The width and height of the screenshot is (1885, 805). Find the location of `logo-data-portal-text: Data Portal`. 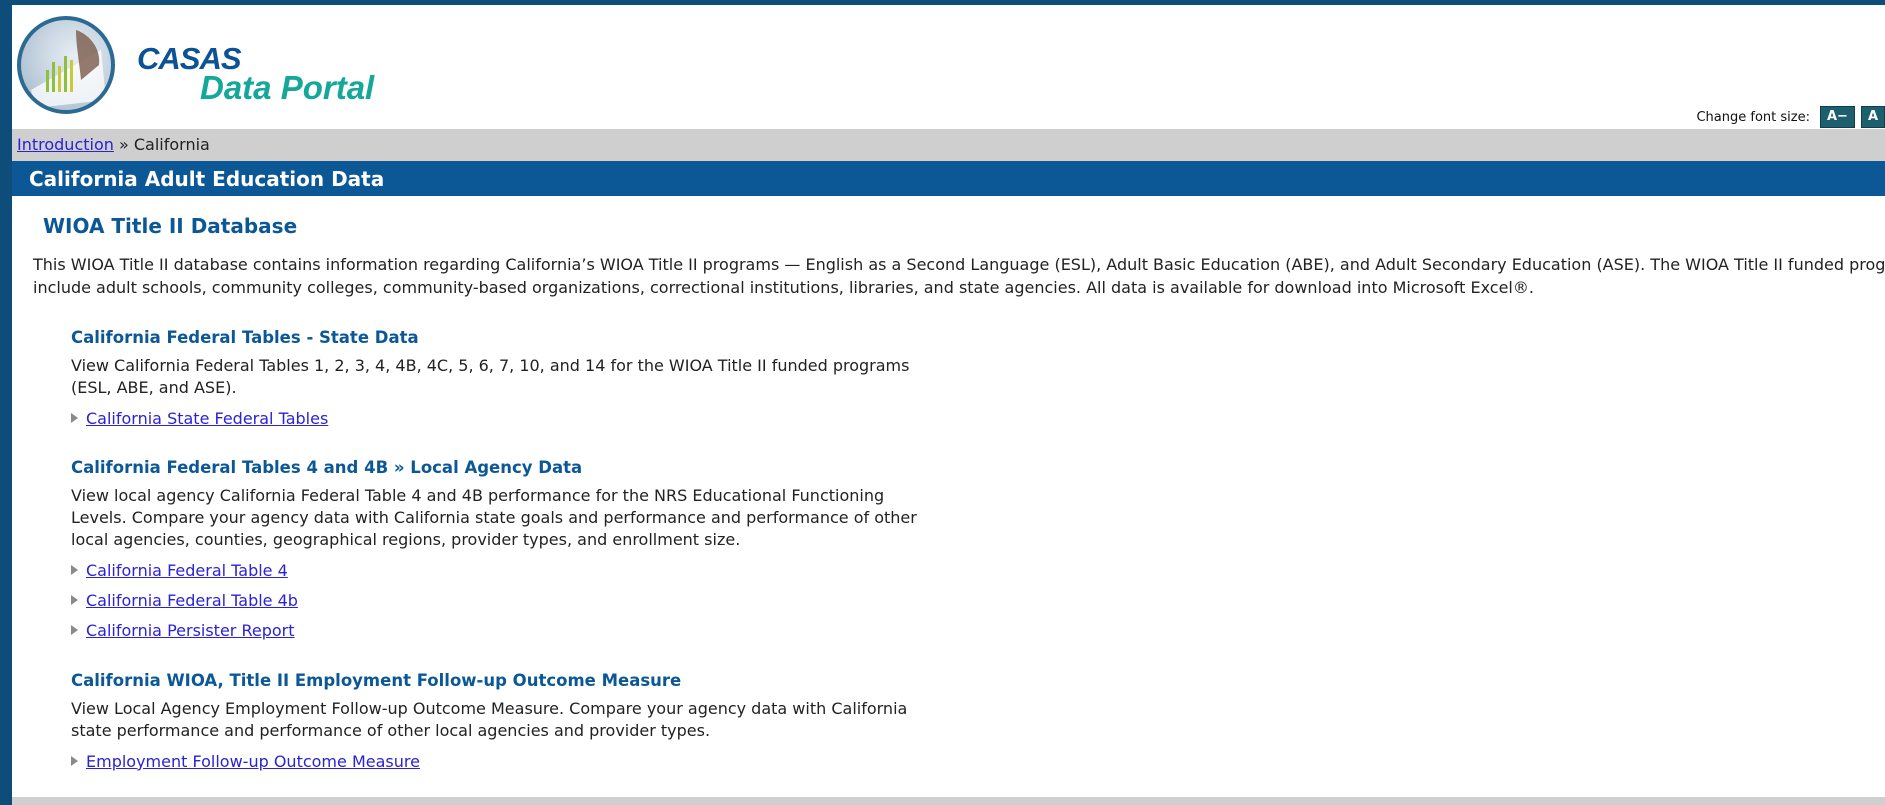

logo-data-portal-text: Data Portal is located at coordinates (287, 87).